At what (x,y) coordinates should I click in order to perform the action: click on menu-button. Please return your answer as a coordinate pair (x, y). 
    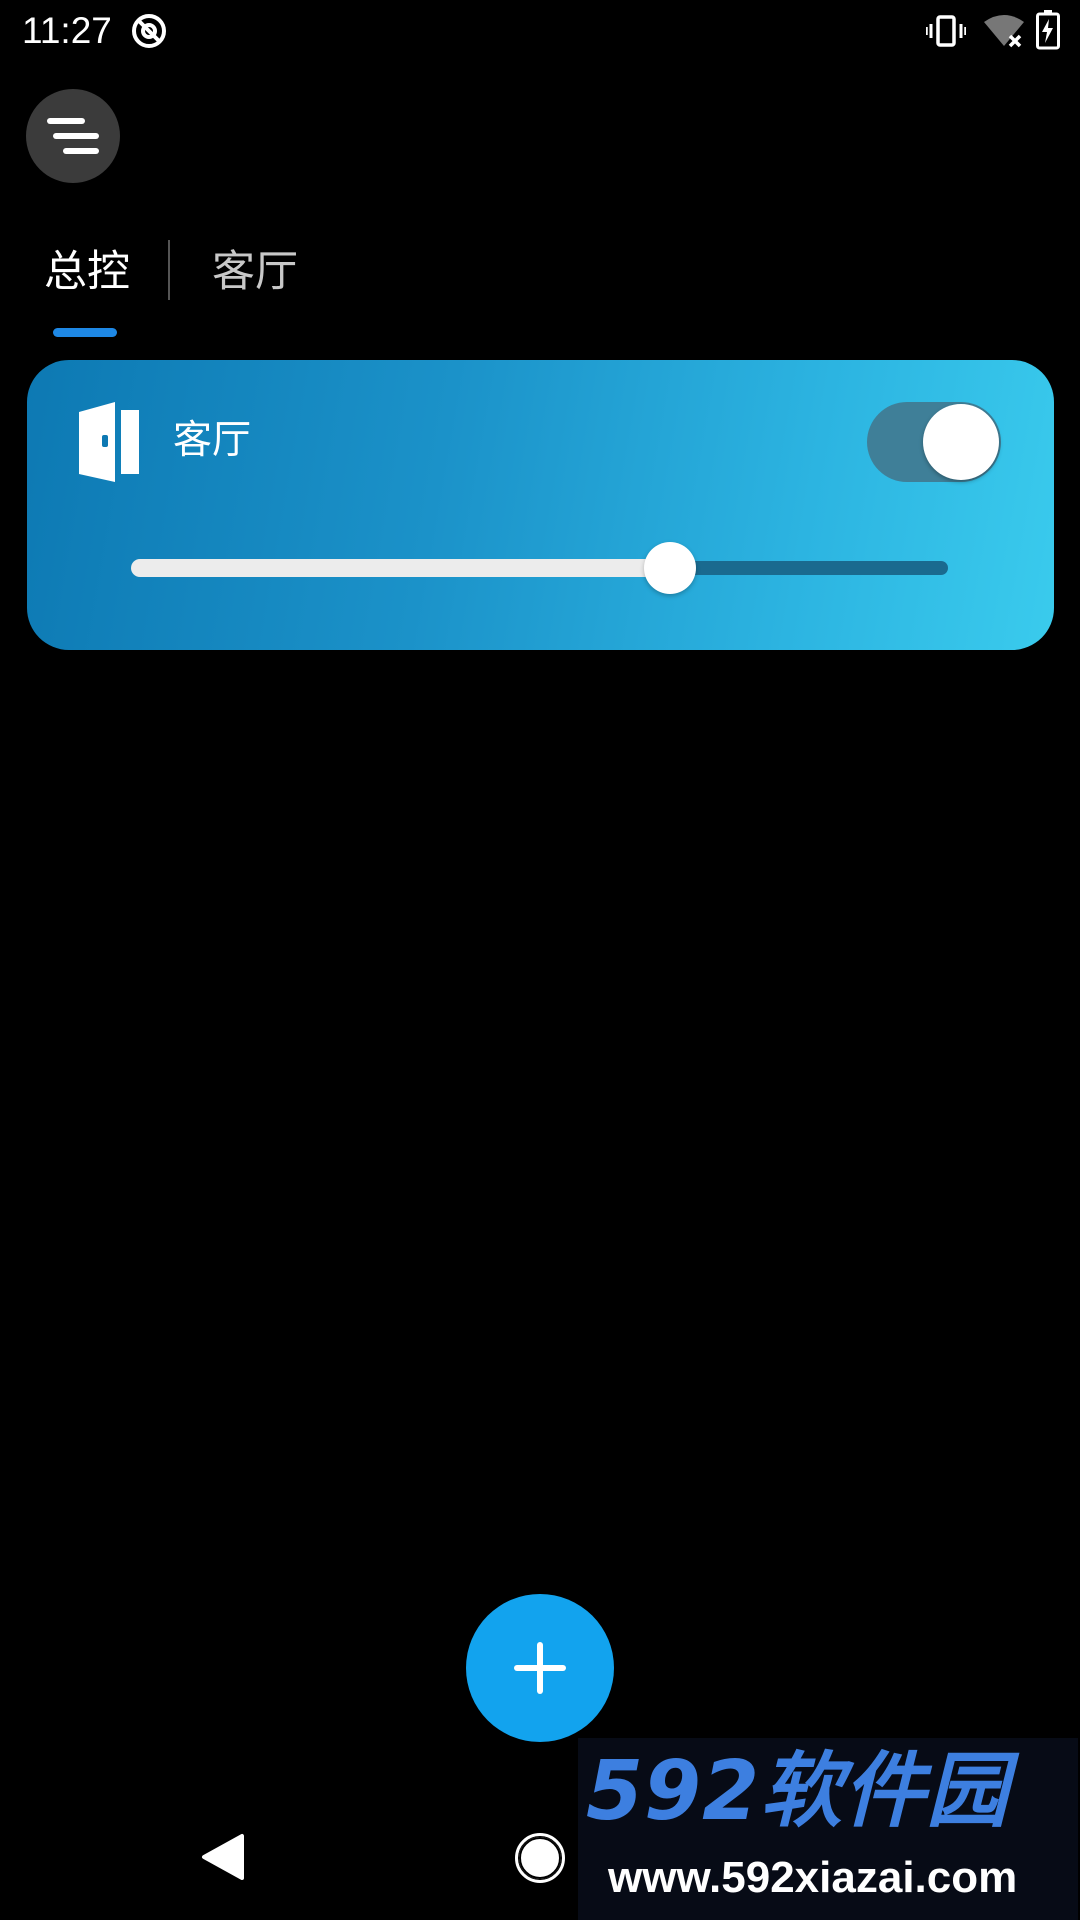
    Looking at the image, I should click on (73, 136).